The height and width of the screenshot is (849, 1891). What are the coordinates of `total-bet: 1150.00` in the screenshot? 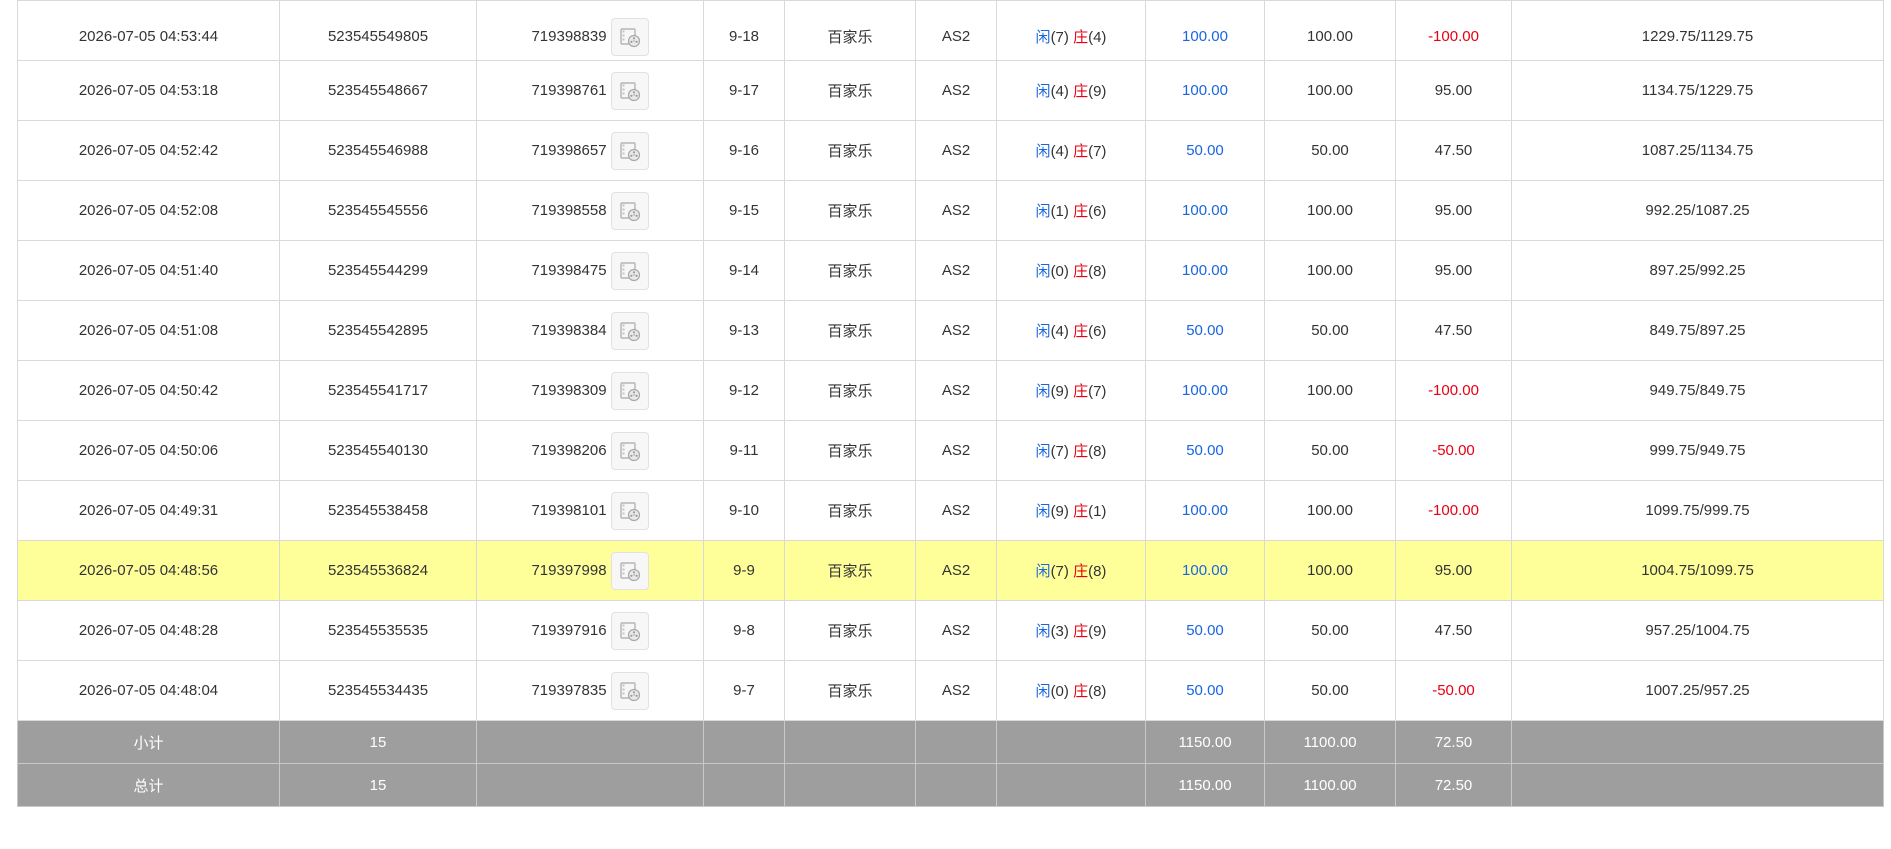 It's located at (1205, 785).